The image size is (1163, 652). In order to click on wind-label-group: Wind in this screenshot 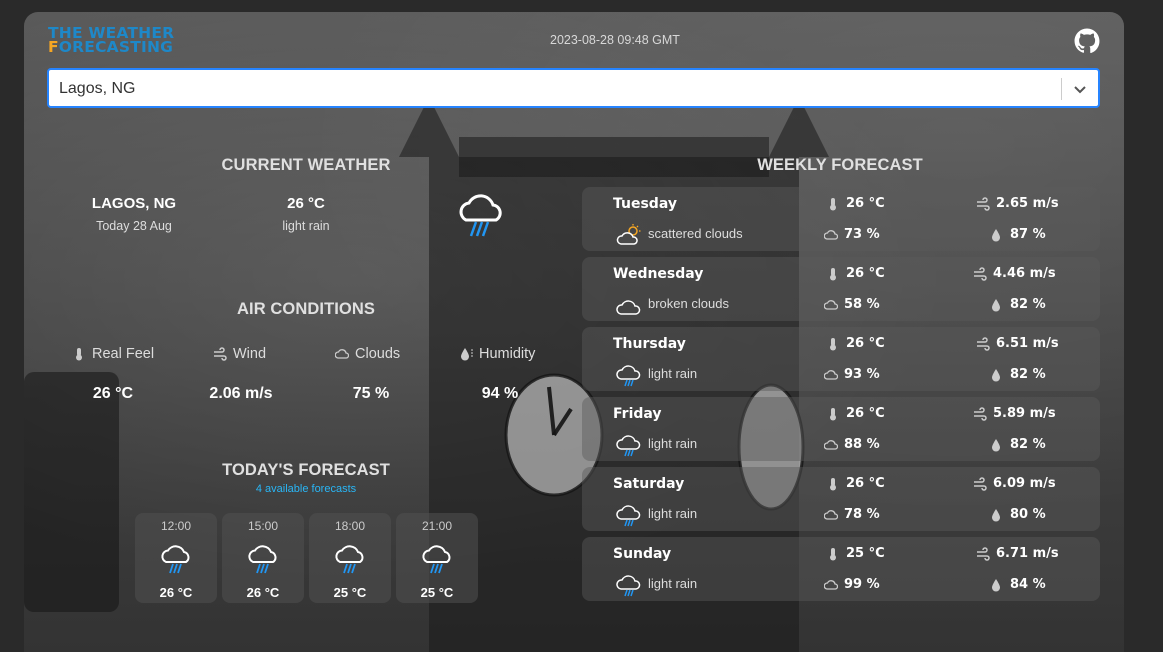, I will do `click(239, 354)`.